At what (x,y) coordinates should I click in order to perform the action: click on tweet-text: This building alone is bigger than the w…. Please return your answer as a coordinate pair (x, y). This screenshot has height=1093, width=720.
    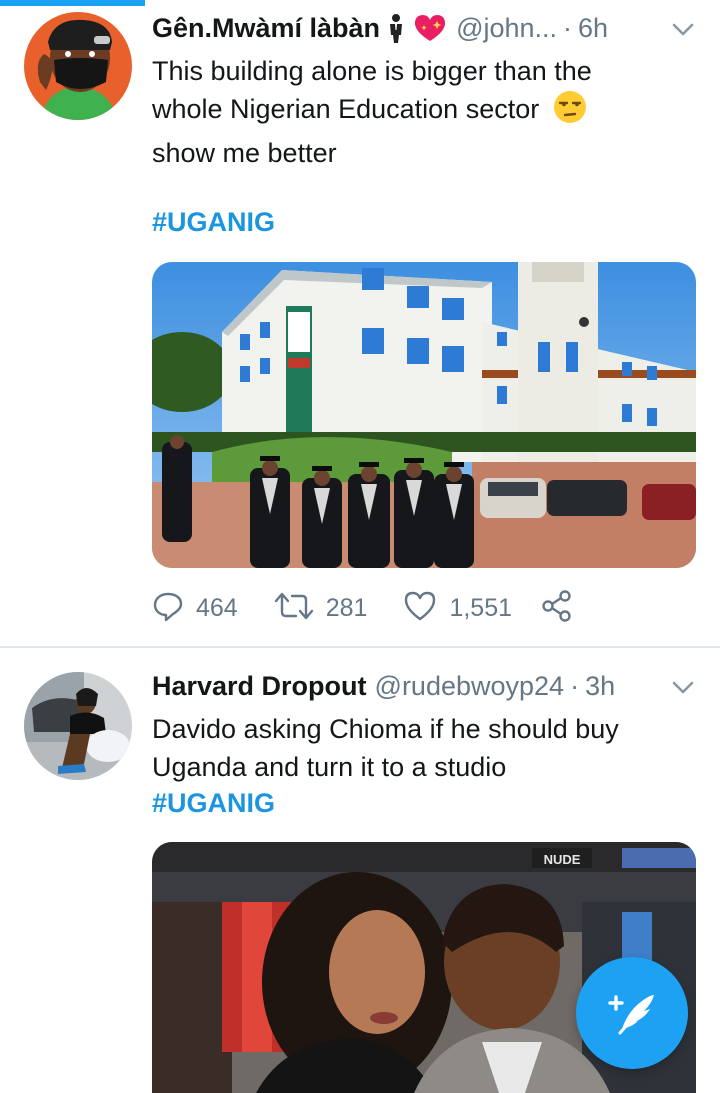
    Looking at the image, I should click on (416, 112).